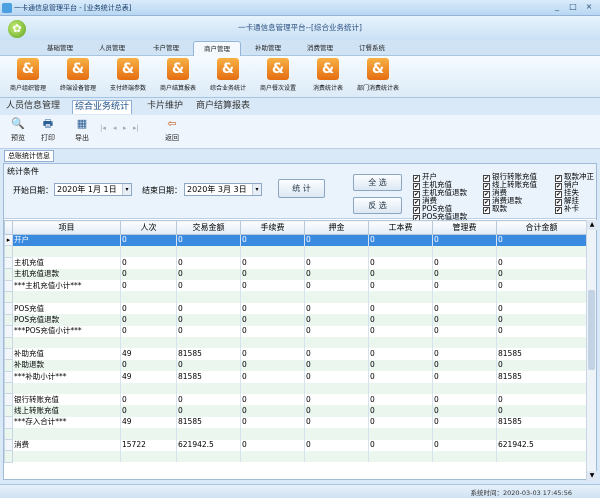 The width and height of the screenshot is (600, 498). I want to click on table-cell: 银行转账充值, so click(66, 399).